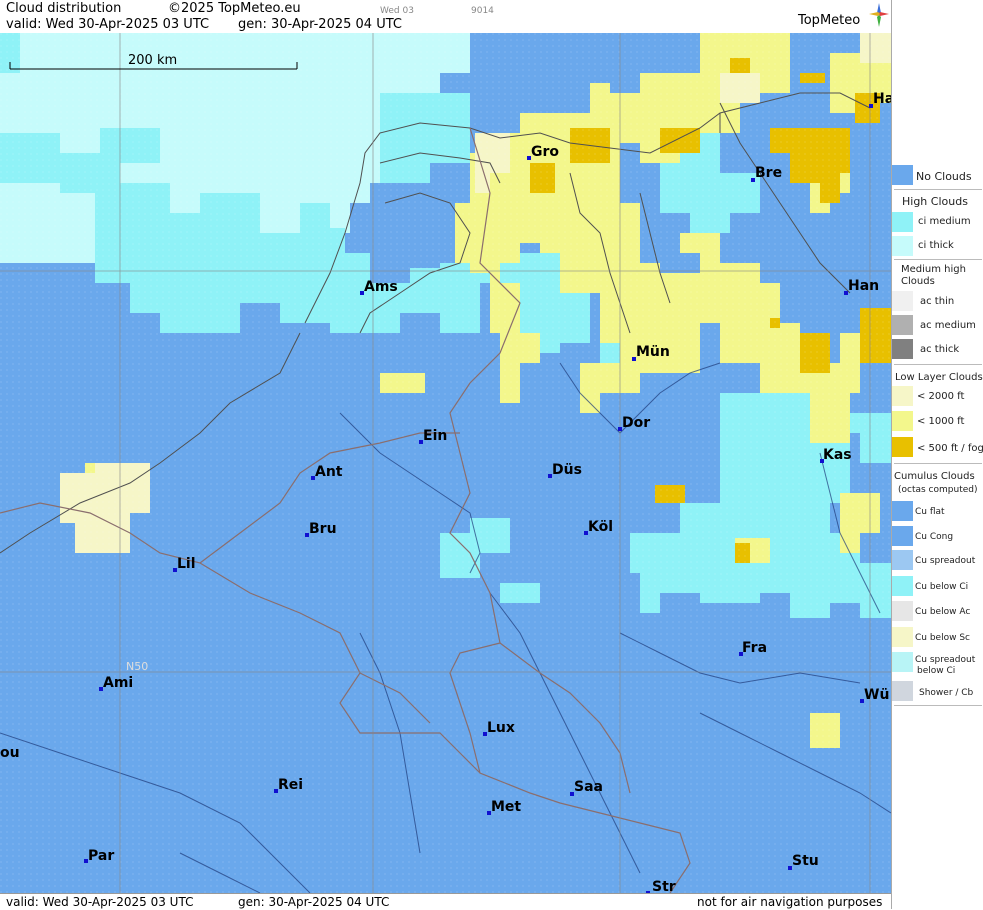  What do you see at coordinates (320, 24) in the screenshot?
I see `gen-time: gen: 30-Apr-2025 04 UTC` at bounding box center [320, 24].